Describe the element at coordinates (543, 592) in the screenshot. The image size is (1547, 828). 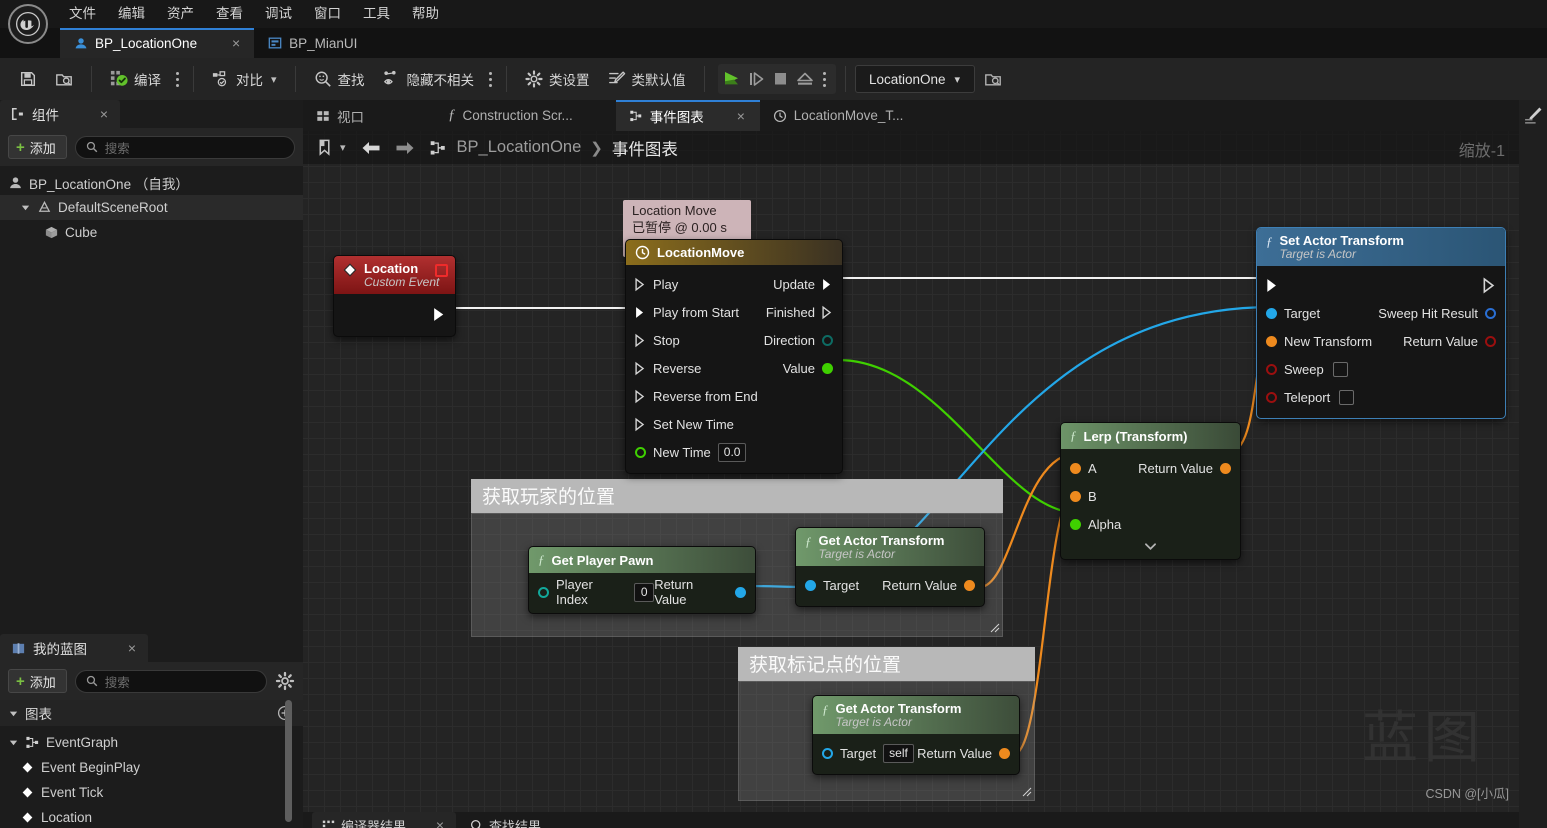
I see `int-in-pin` at that location.